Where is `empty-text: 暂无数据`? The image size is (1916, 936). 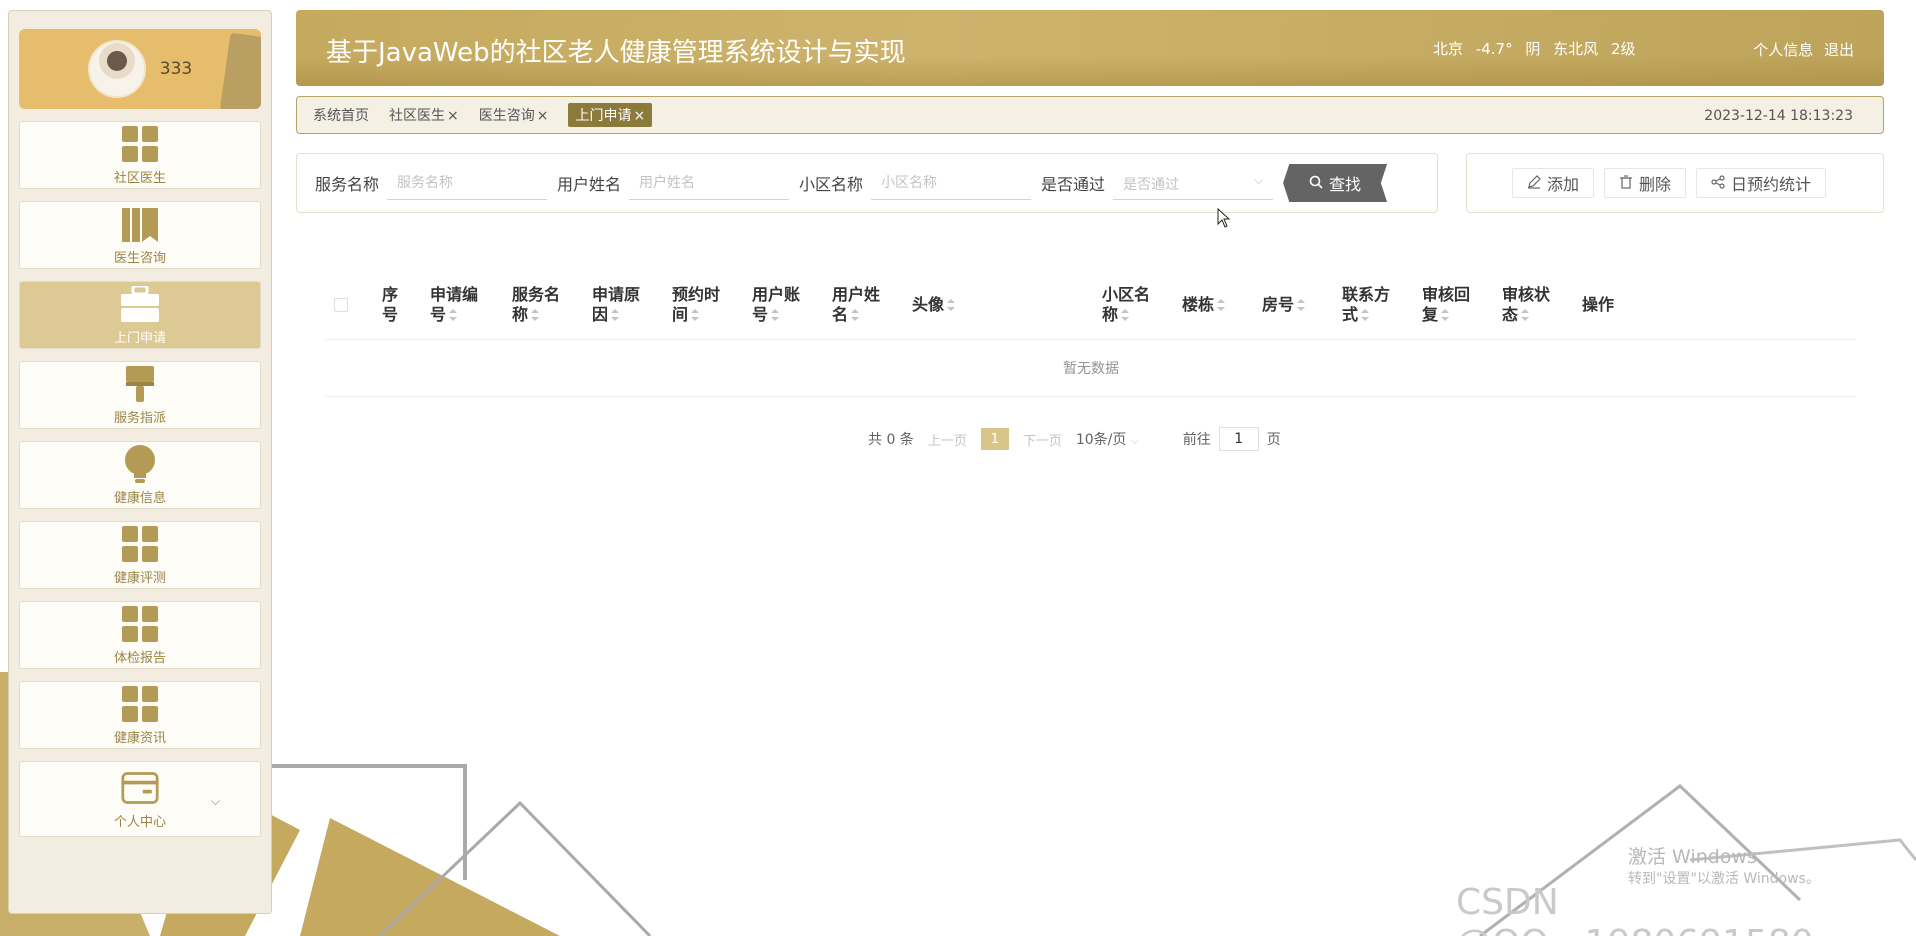
empty-text: 暂无数据 is located at coordinates (1091, 369).